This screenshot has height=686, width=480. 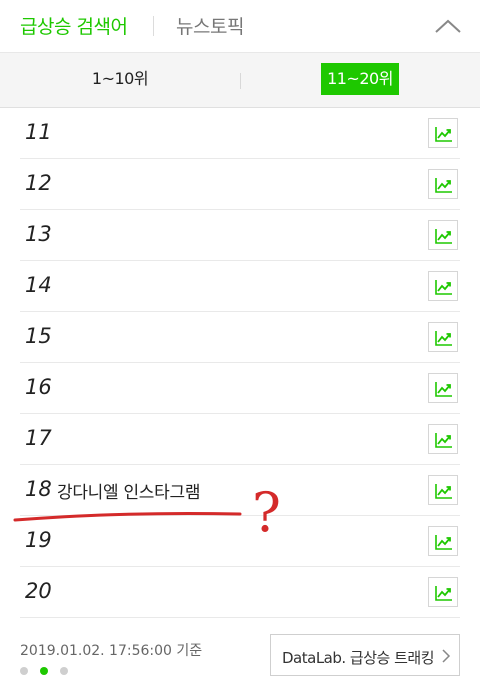 What do you see at coordinates (240, 286) in the screenshot?
I see `list-item: 14` at bounding box center [240, 286].